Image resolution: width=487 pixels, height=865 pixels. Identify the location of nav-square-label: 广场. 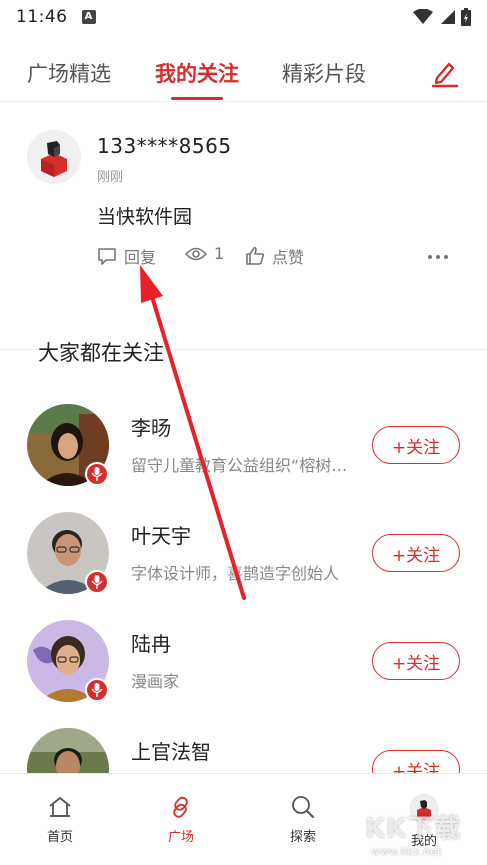
(180, 837).